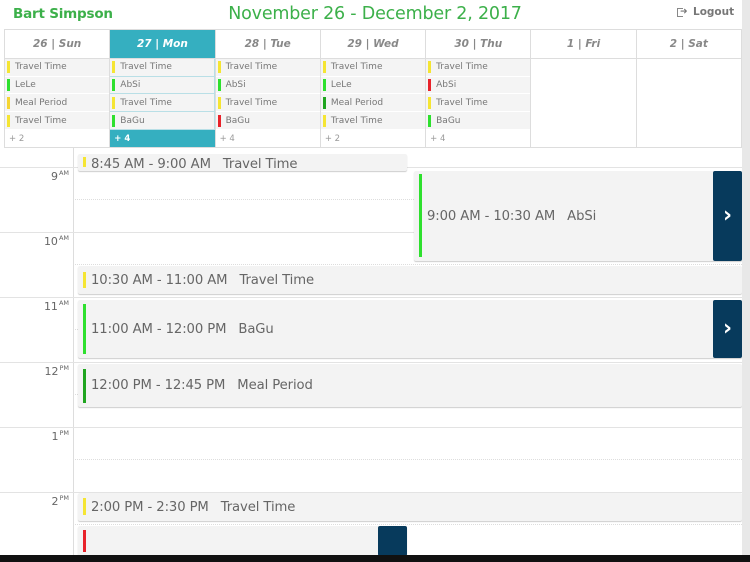  What do you see at coordinates (162, 44) in the screenshot?
I see `day-header: 27 | Mon` at bounding box center [162, 44].